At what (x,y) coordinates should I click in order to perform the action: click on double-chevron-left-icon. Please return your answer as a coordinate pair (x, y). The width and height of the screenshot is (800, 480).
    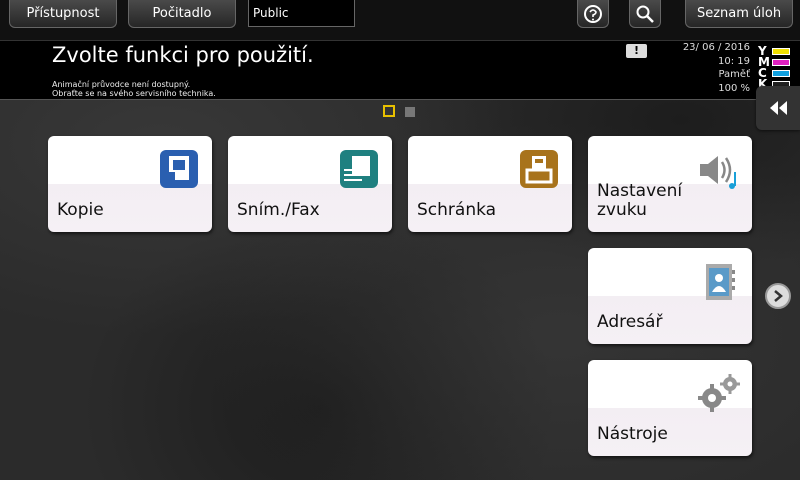
    Looking at the image, I should click on (778, 108).